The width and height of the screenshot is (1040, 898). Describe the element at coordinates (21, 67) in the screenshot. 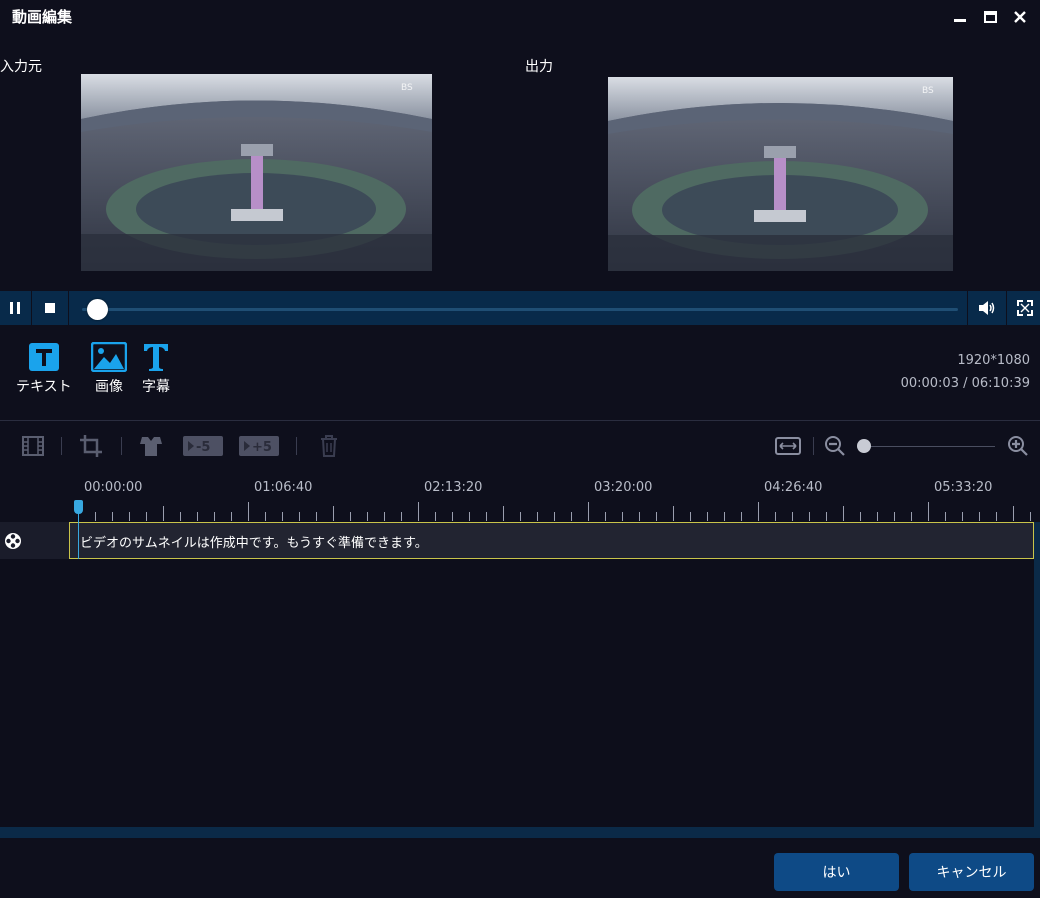

I see `source-pane-label: 入力元` at that location.